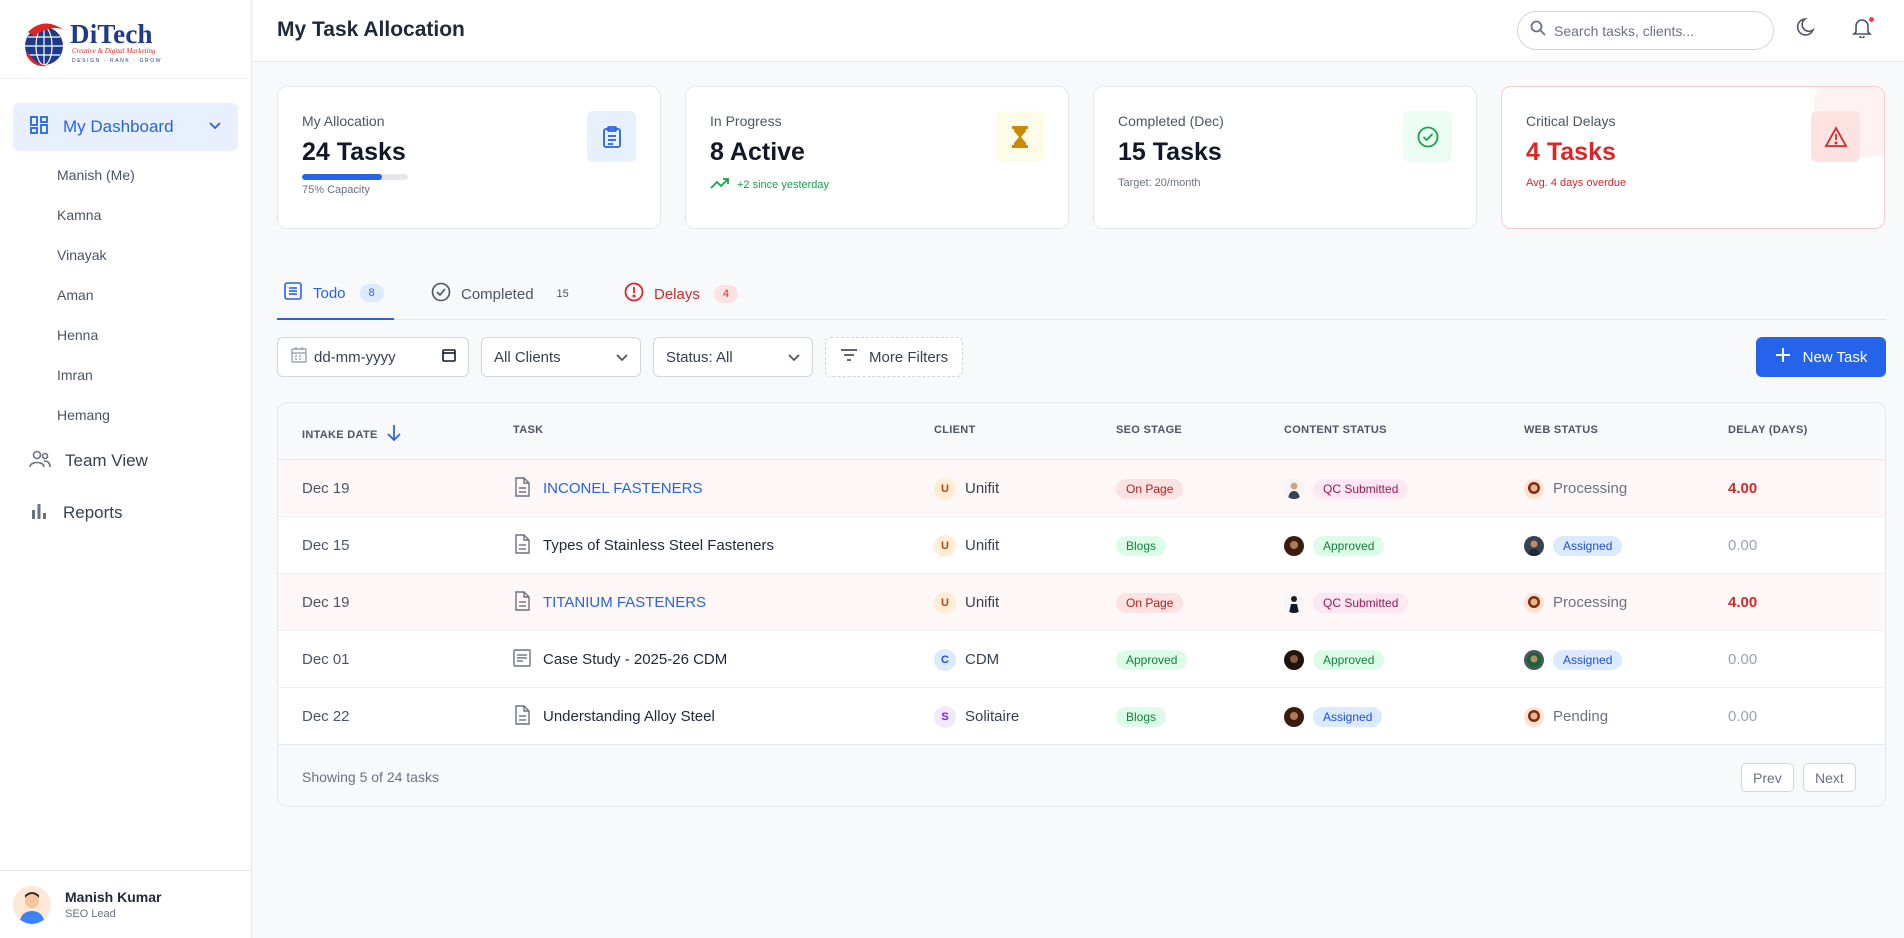  I want to click on sidebar-item-hemang: Hemang, so click(125, 415).